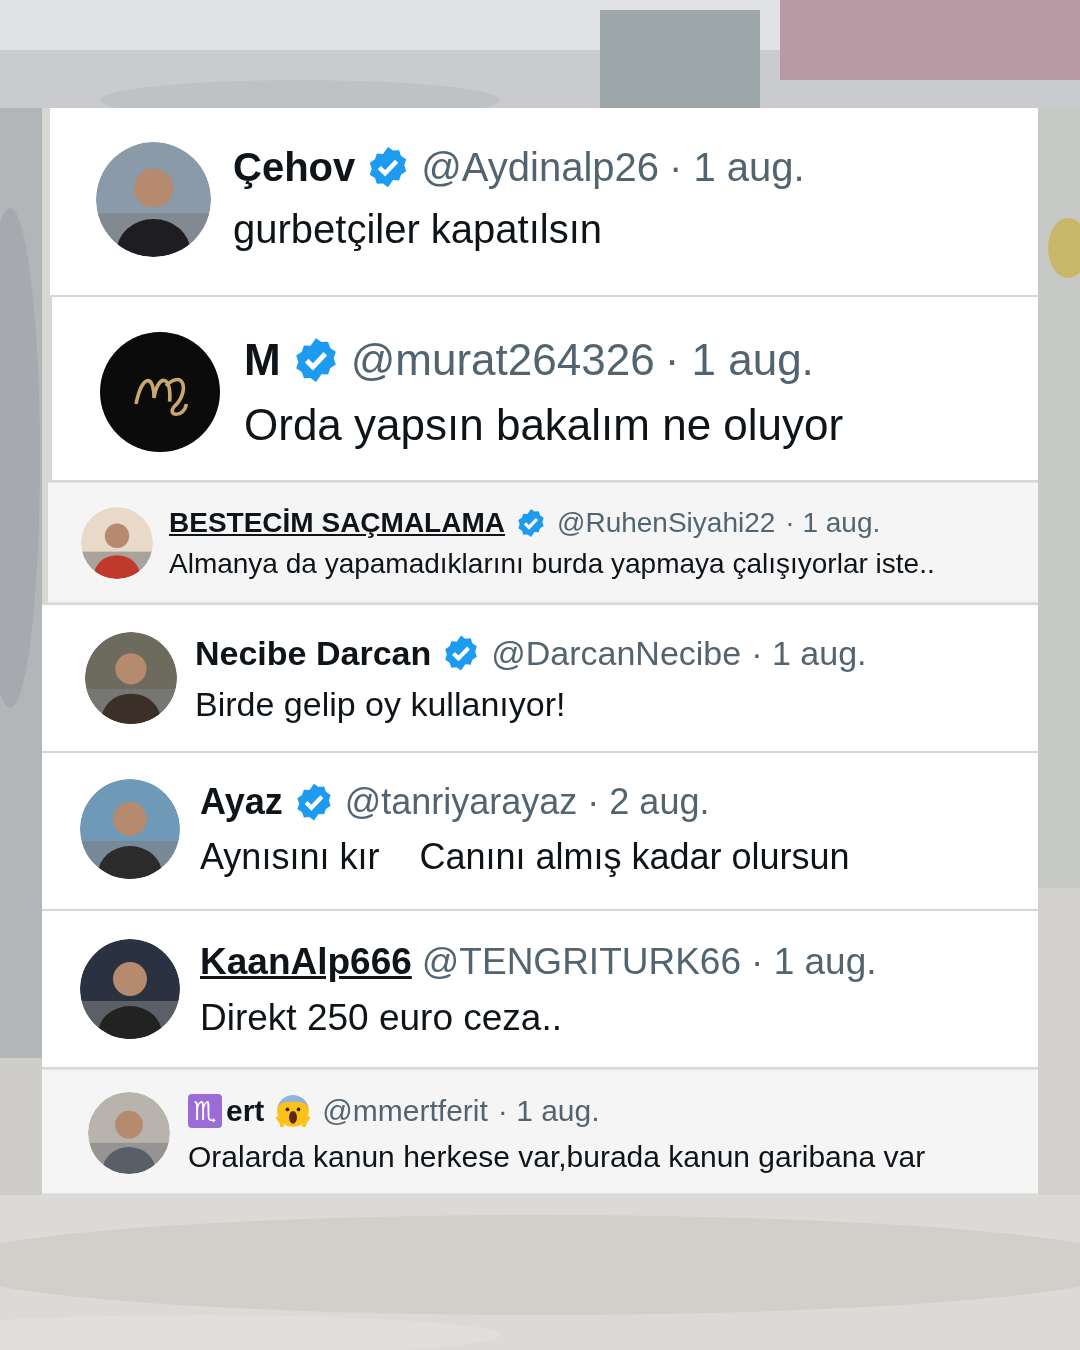 The width and height of the screenshot is (1080, 1350). Describe the element at coordinates (616, 653) in the screenshot. I see `user-handle: @DarcanNecibe` at that location.